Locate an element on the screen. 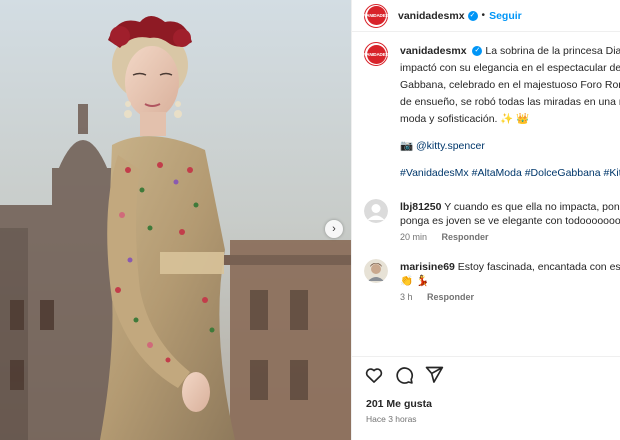 This screenshot has width=620, height=440. comment-time: 3 h is located at coordinates (406, 297).